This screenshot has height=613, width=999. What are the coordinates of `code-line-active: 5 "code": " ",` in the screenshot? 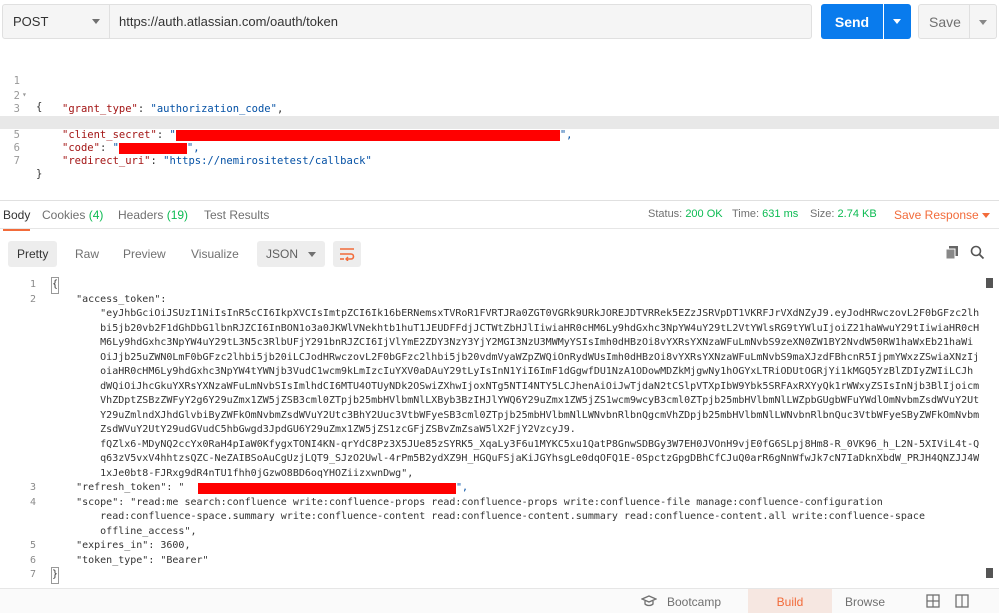 It's located at (499, 135).